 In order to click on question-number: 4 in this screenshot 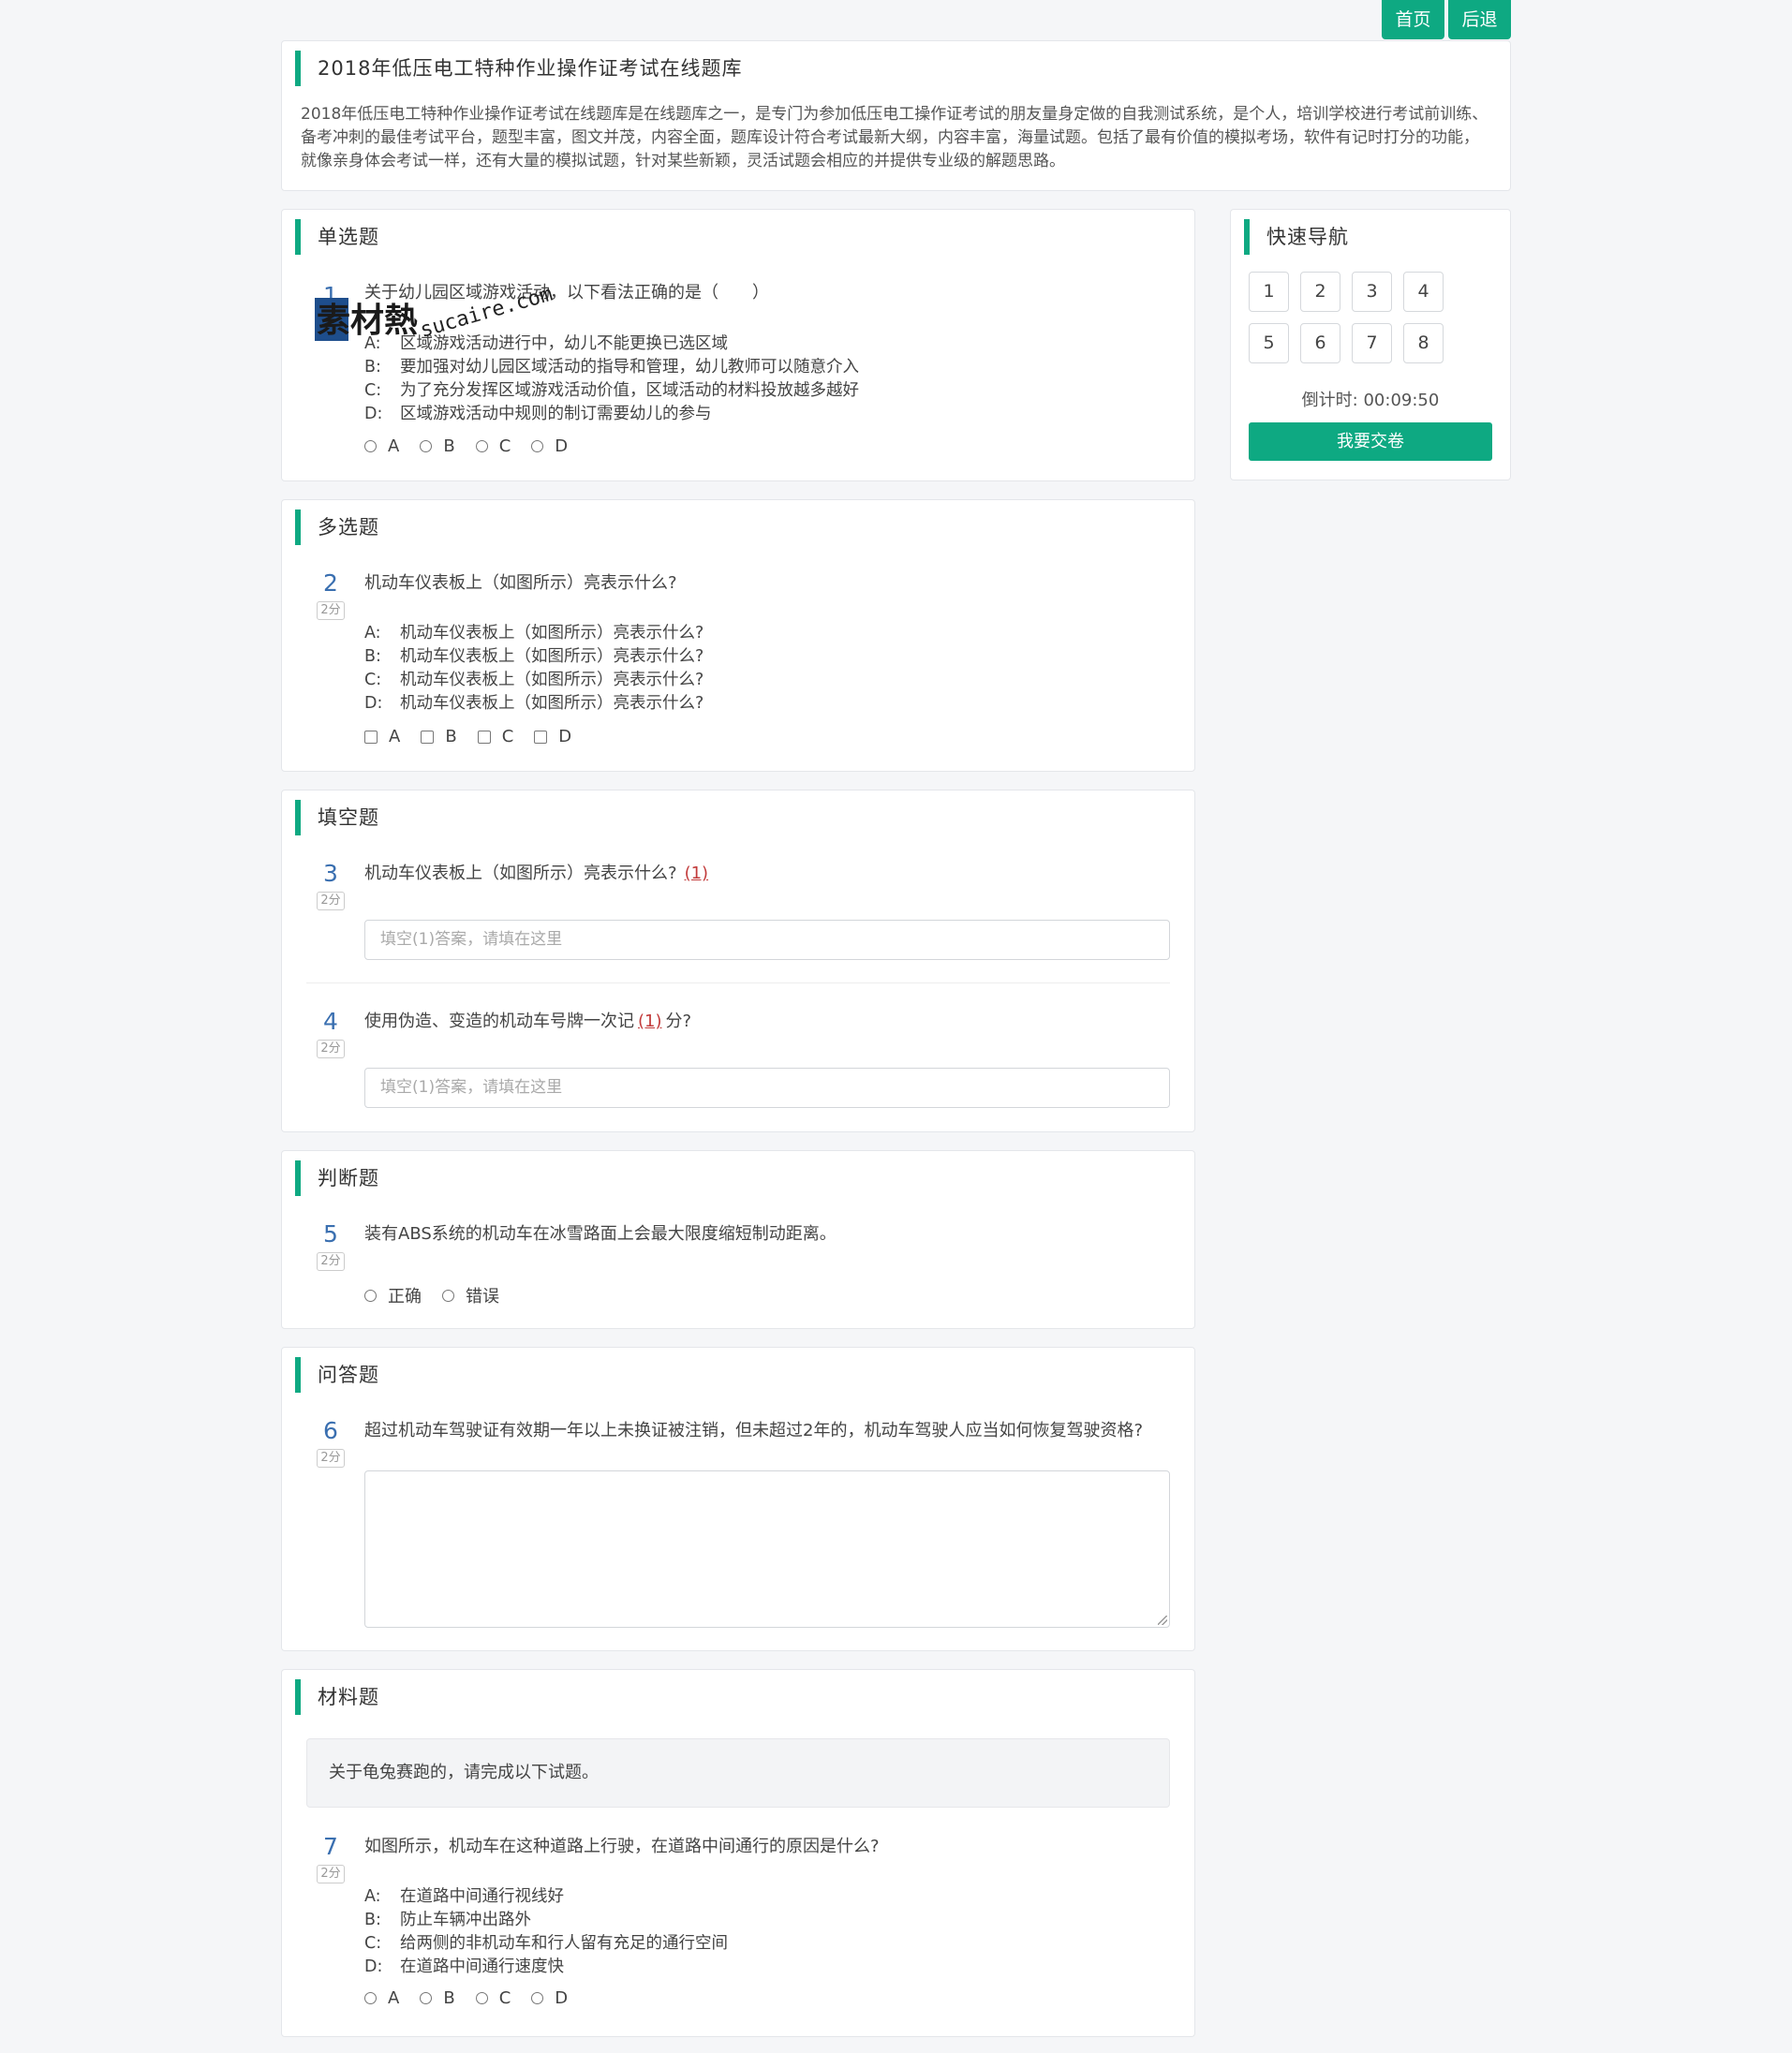, I will do `click(330, 1021)`.